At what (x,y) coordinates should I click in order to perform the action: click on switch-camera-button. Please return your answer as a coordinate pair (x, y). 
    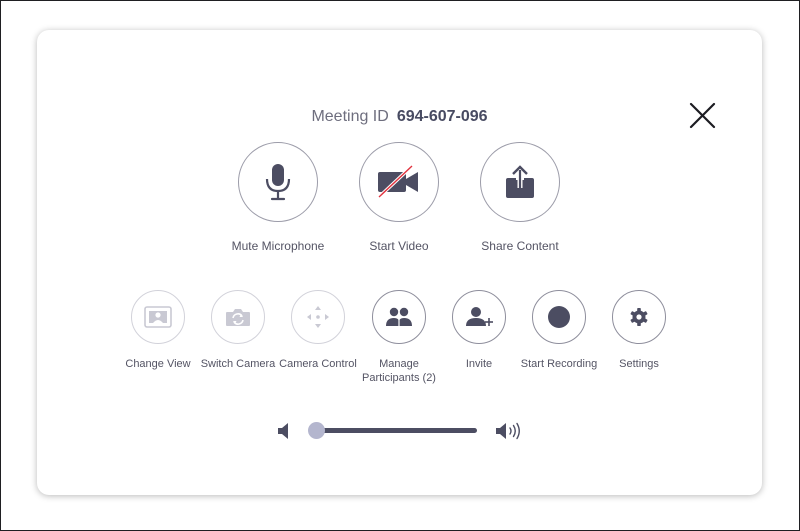
    Looking at the image, I should click on (238, 317).